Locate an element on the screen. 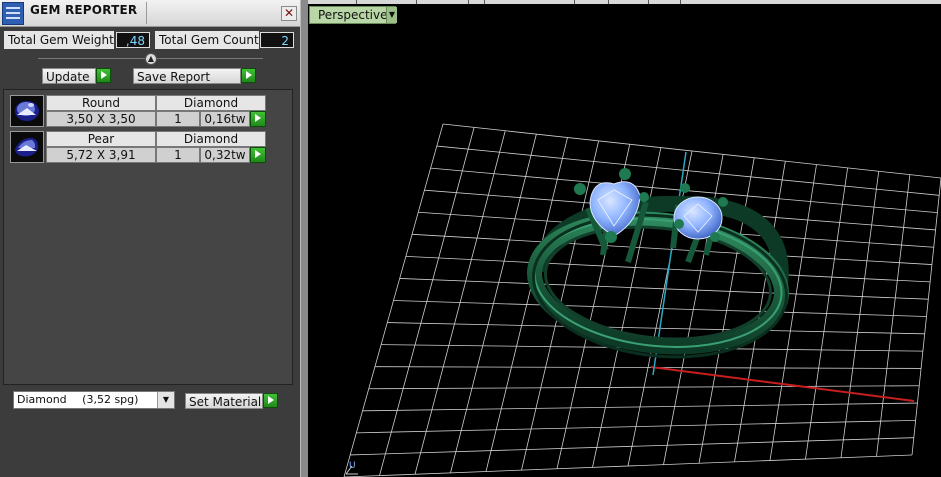 The image size is (941, 477). gem-row: Pear Diamond 5,72 X 3,91 1 0,32tw is located at coordinates (140, 147).